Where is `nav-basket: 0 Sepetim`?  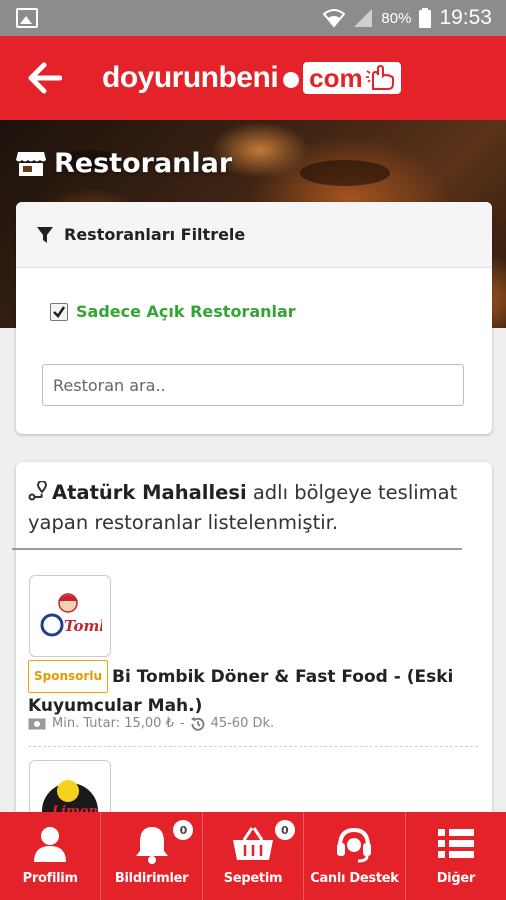
nav-basket: 0 Sepetim is located at coordinates (254, 856).